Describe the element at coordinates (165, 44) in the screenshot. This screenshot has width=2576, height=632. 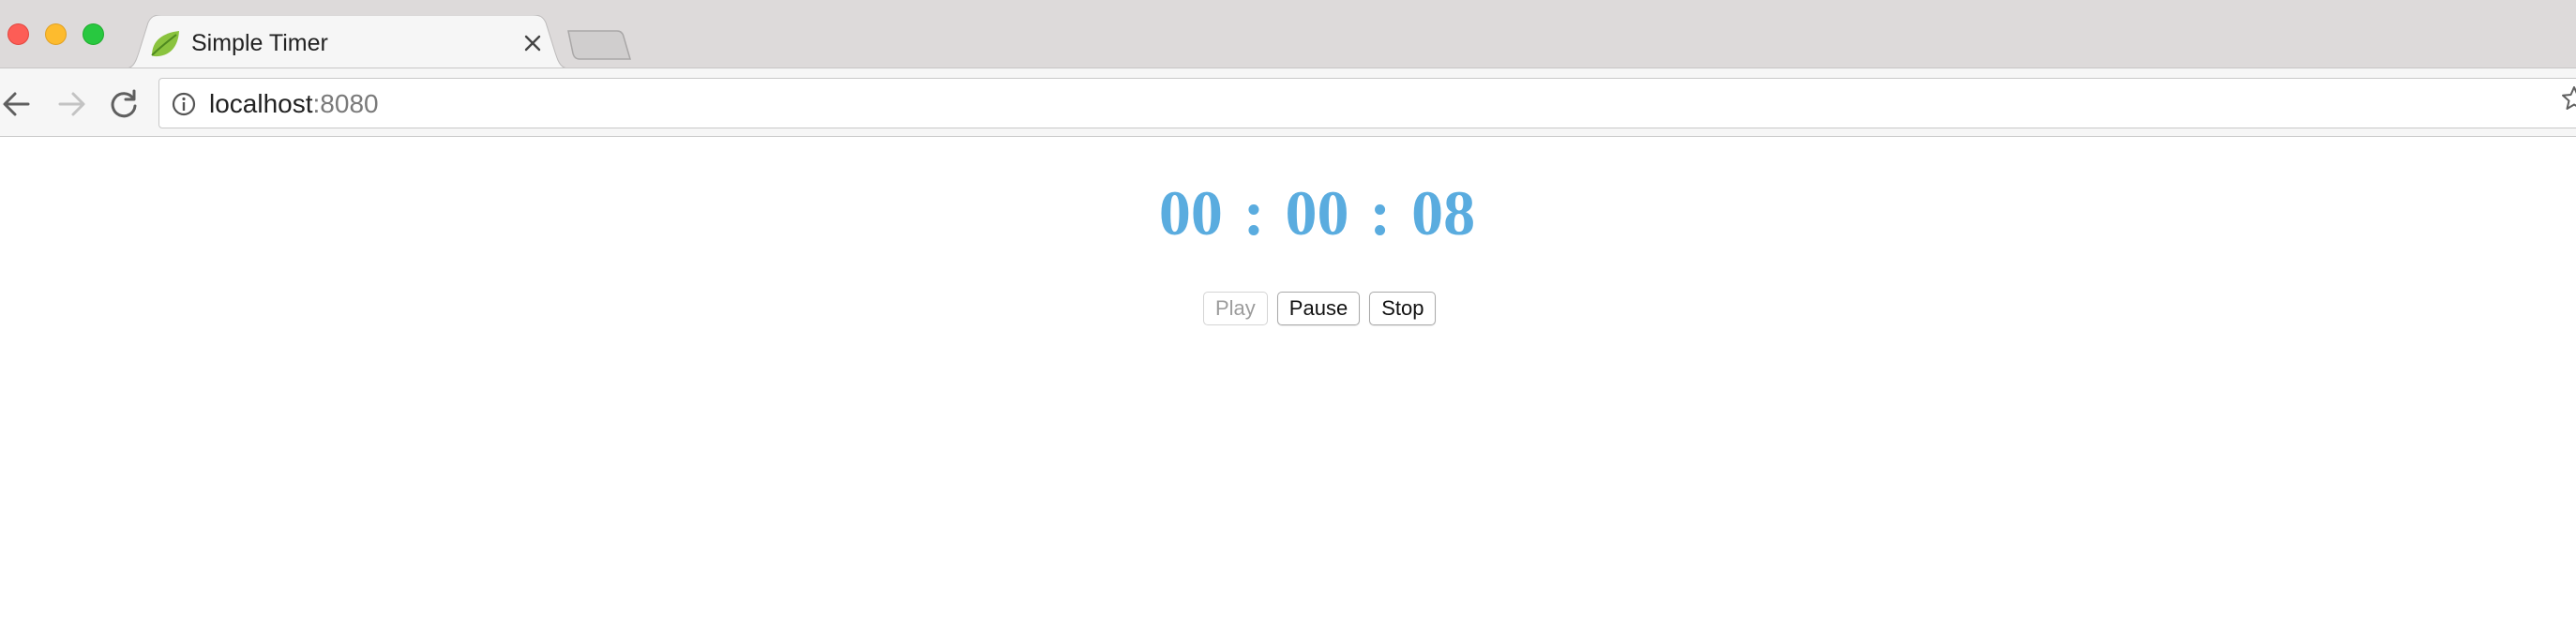
I see `leaf-favicon-icon` at that location.